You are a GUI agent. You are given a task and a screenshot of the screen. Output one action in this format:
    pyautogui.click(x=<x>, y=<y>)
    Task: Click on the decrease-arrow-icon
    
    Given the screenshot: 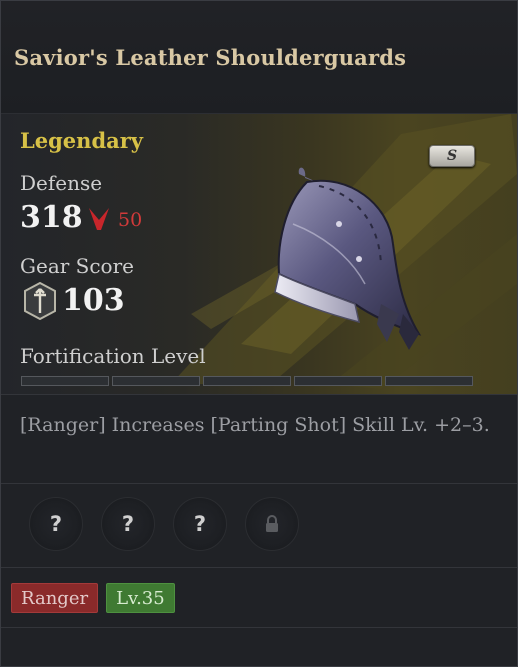 What is the action you would take?
    pyautogui.click(x=99, y=219)
    